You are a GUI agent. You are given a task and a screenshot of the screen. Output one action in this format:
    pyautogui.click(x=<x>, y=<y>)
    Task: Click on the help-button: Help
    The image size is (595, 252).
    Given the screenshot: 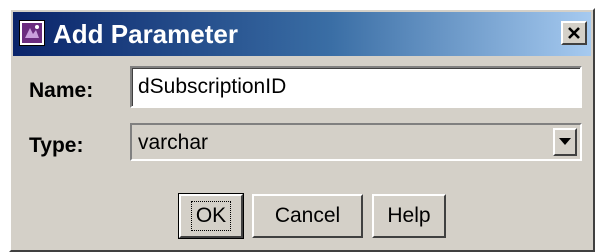 What is the action you would take?
    pyautogui.click(x=409, y=216)
    